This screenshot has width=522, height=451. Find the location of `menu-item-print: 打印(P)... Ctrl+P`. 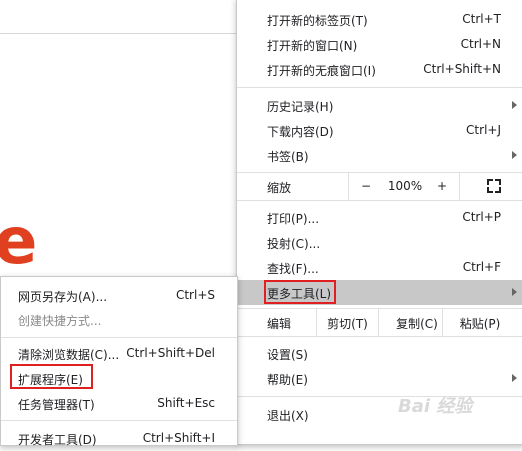

menu-item-print: 打印(P)... Ctrl+P is located at coordinates (379, 217).